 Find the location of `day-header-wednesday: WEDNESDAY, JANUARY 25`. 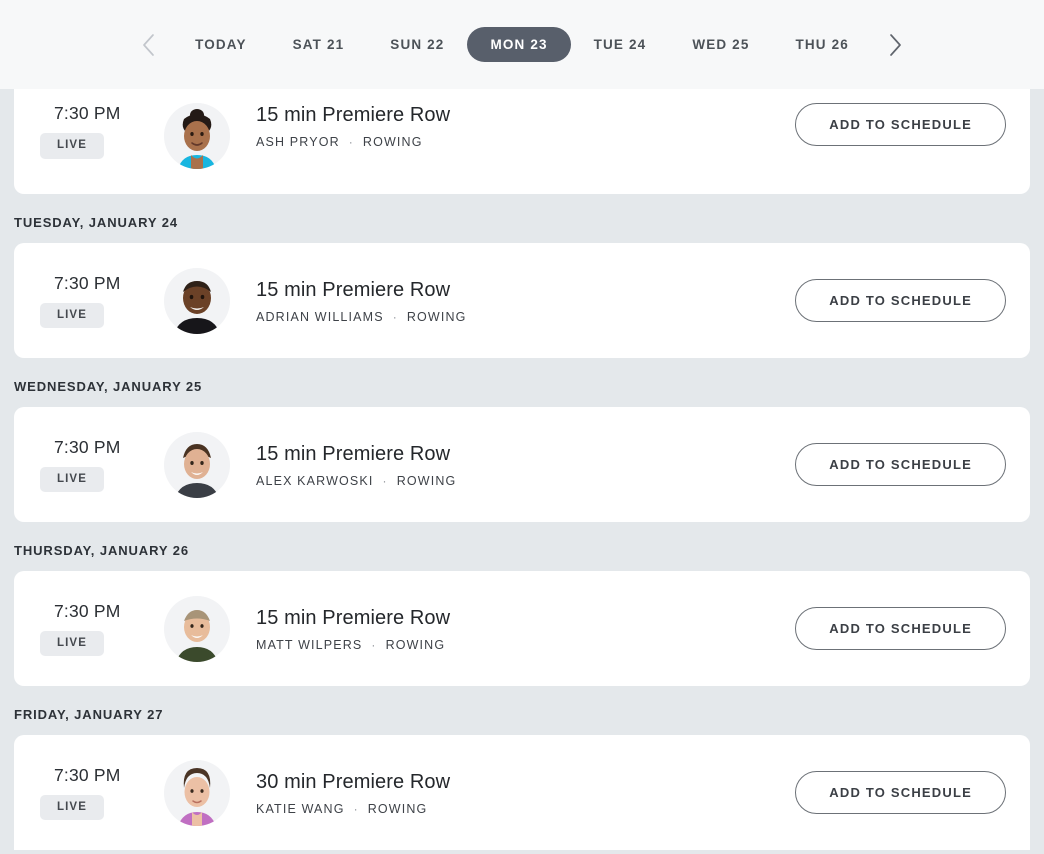

day-header-wednesday: WEDNESDAY, JANUARY 25 is located at coordinates (108, 386).